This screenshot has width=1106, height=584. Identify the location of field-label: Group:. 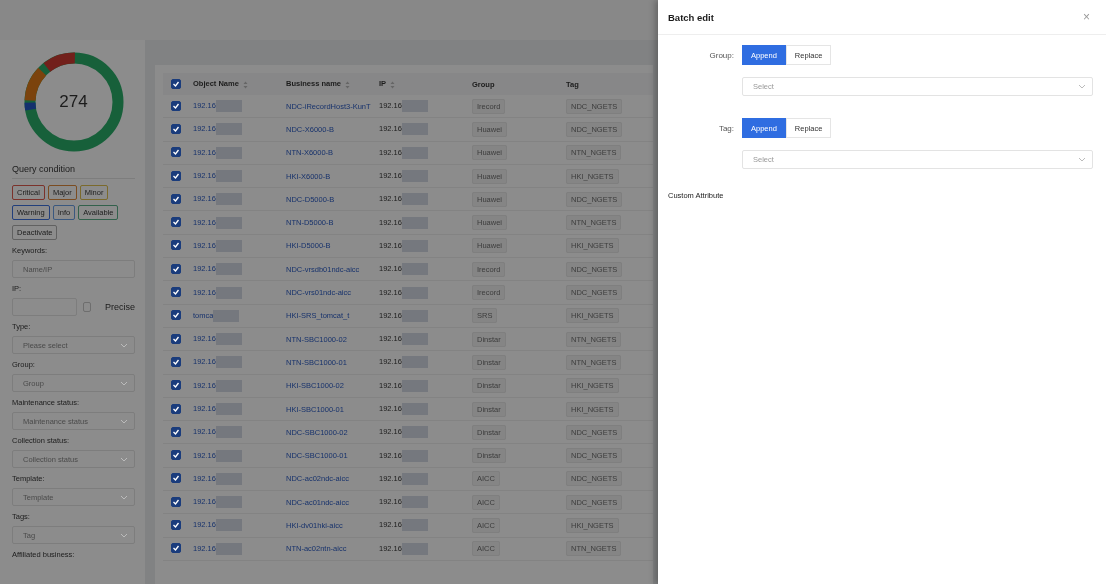
(721, 55).